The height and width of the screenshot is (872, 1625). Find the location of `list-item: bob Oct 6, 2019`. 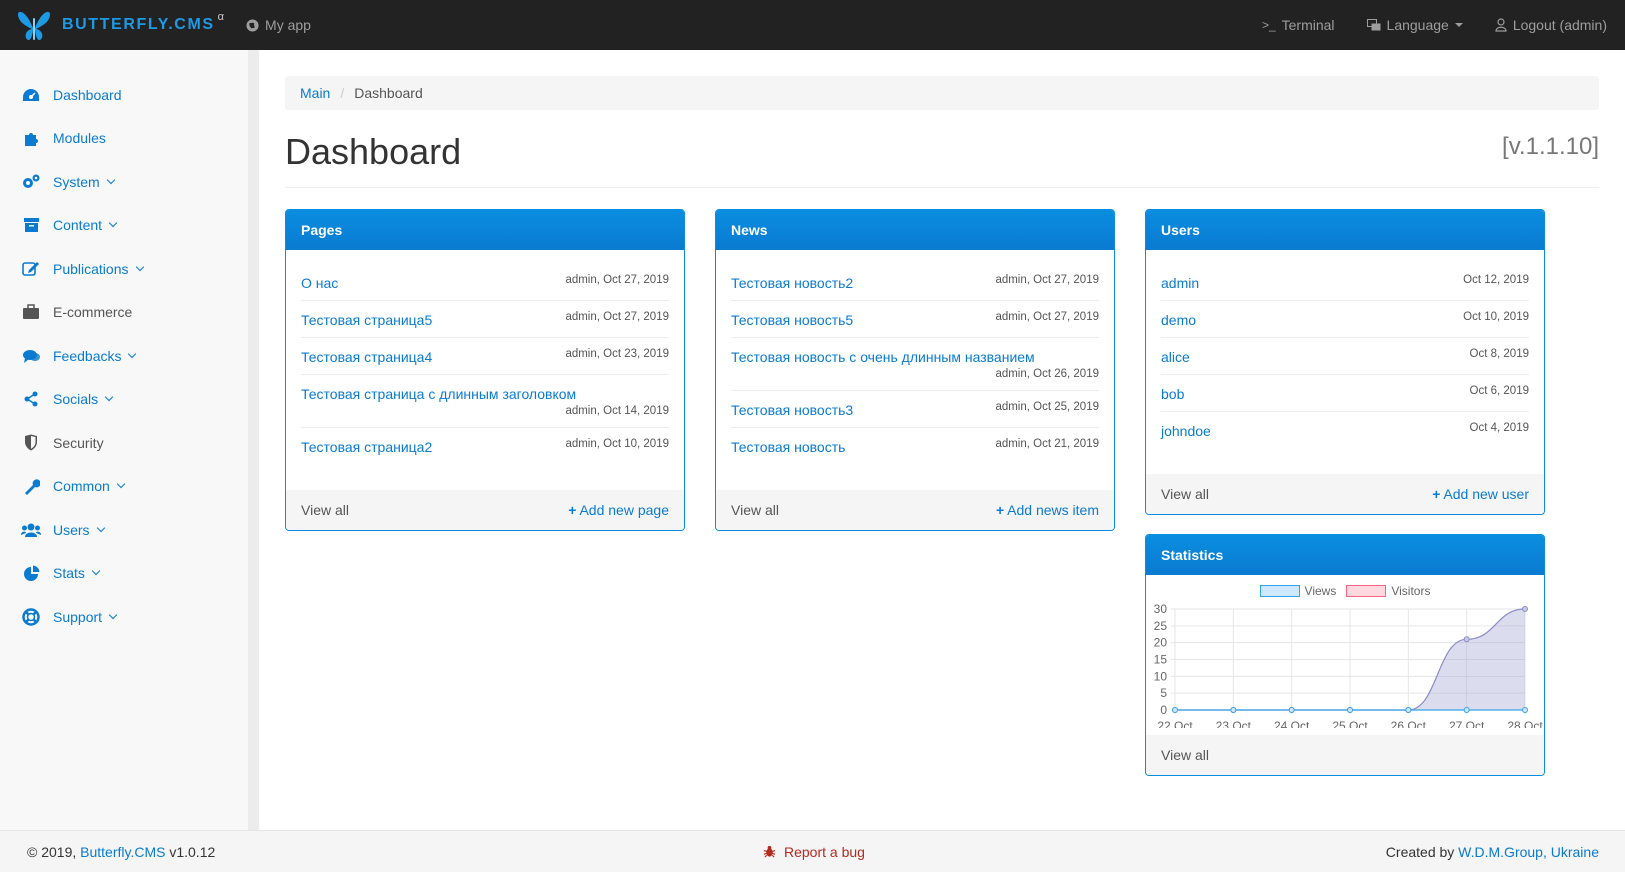

list-item: bob Oct 6, 2019 is located at coordinates (1345, 393).